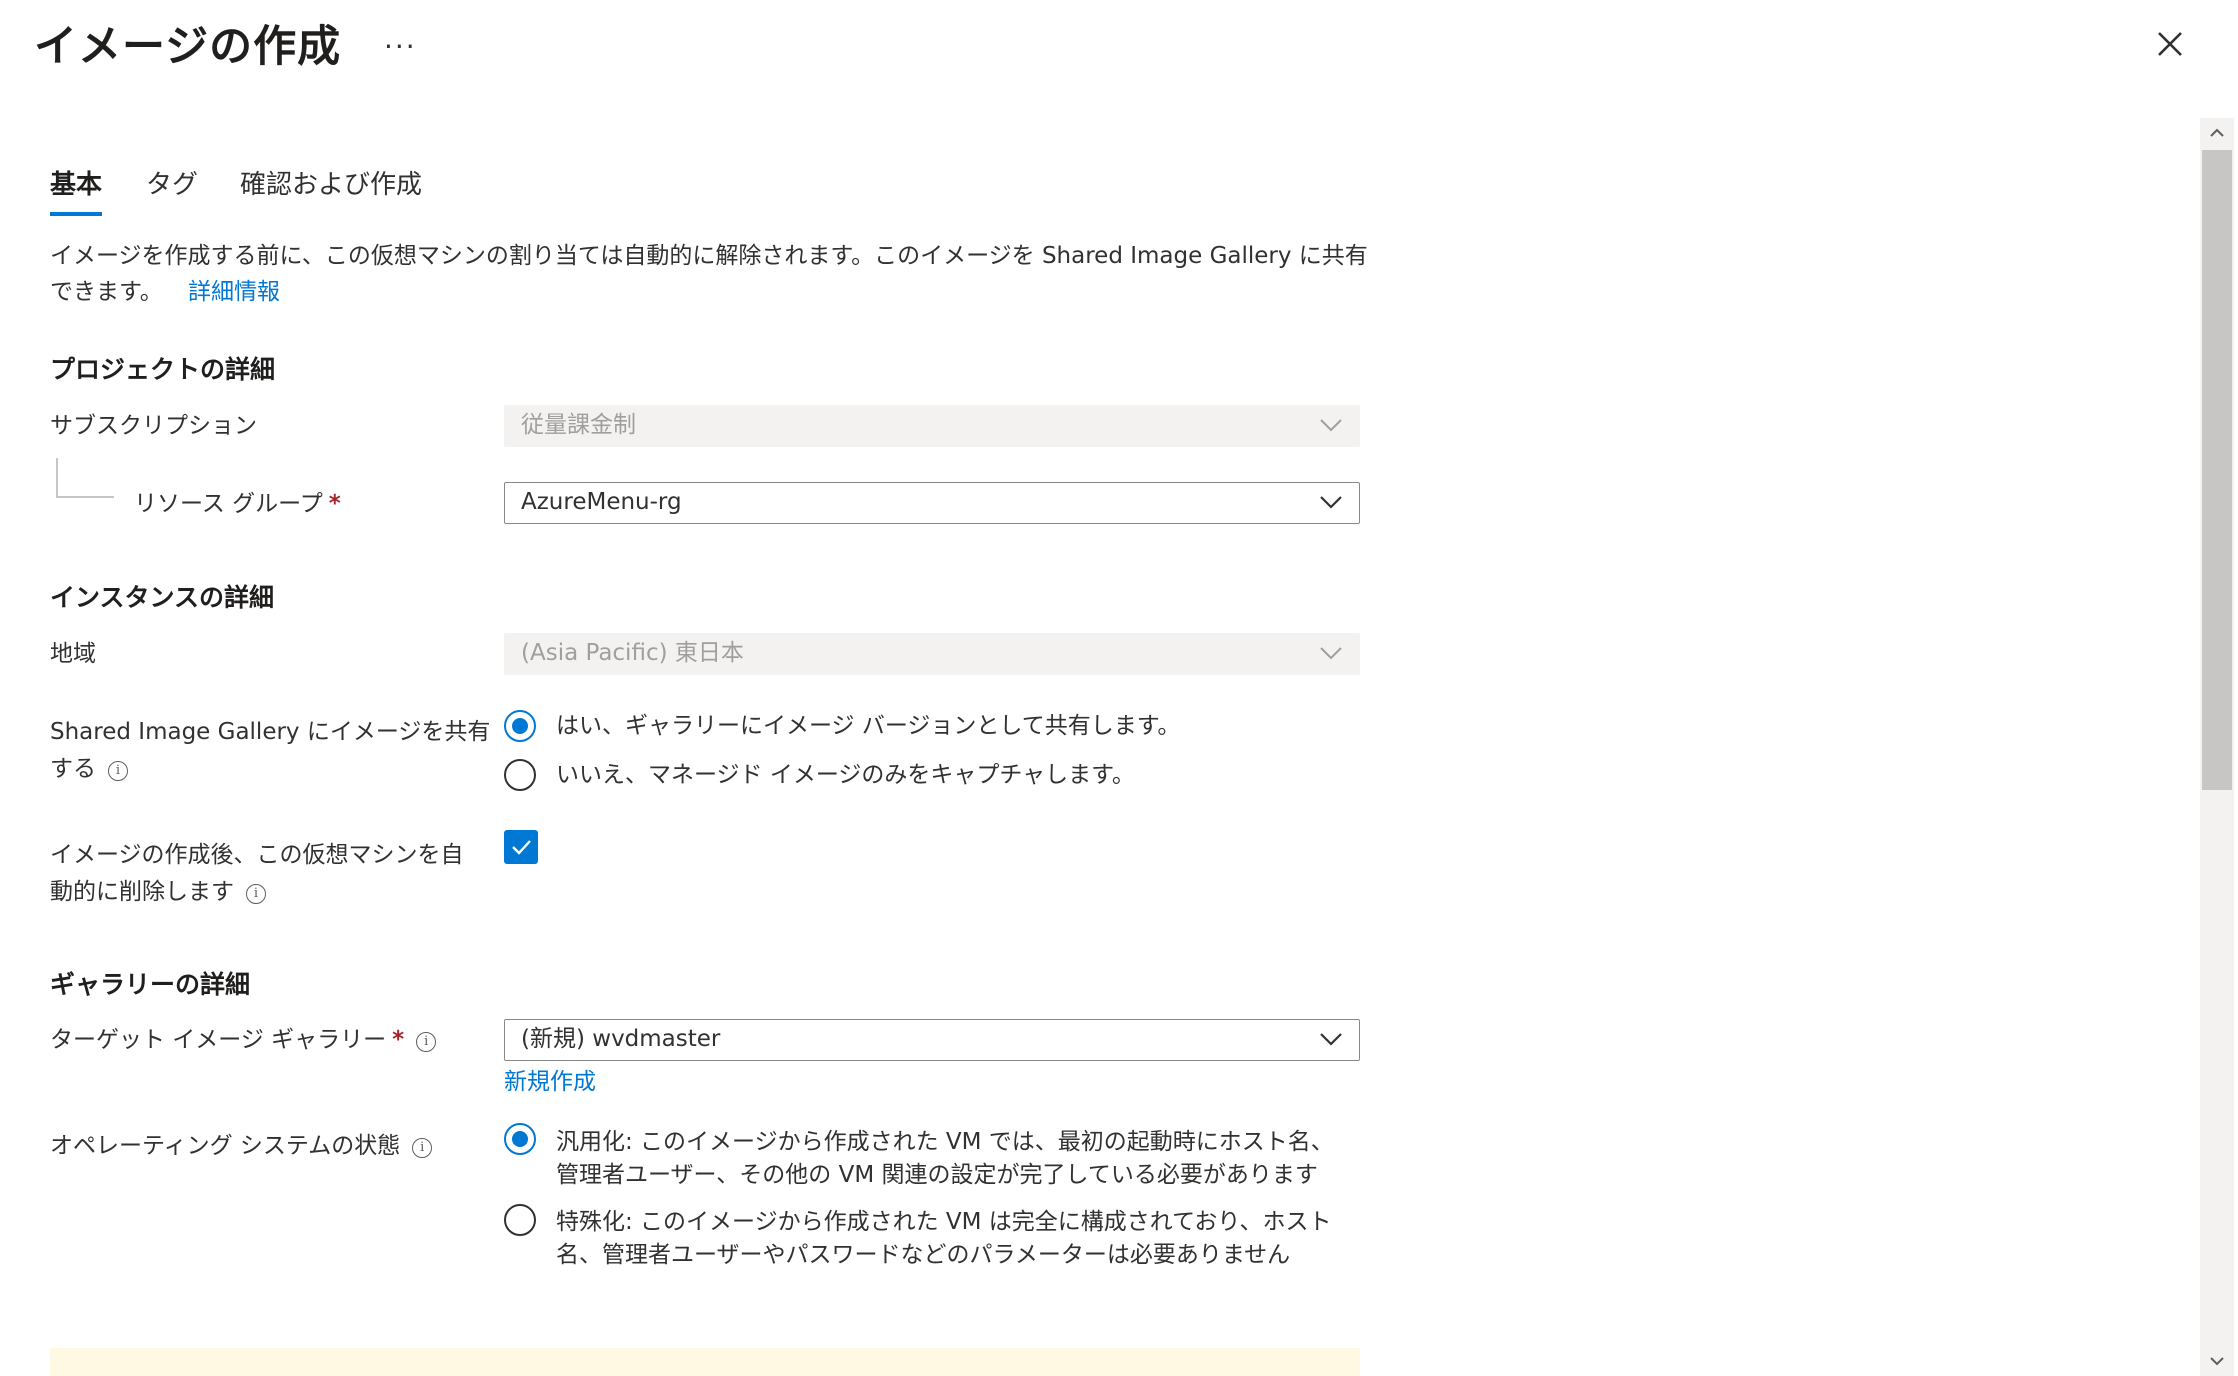 This screenshot has width=2238, height=1376. What do you see at coordinates (705, 1362) in the screenshot?
I see `notice-box` at bounding box center [705, 1362].